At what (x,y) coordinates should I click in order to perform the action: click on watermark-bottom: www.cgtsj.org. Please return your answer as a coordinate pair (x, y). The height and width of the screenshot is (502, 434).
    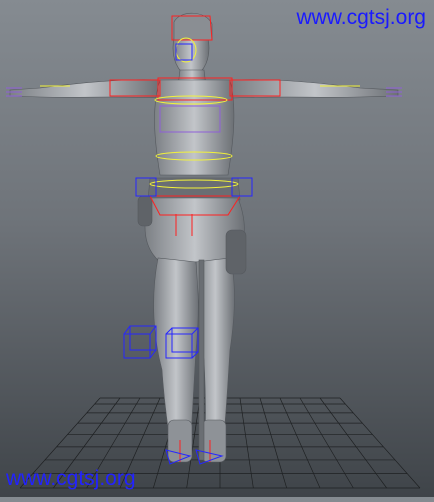
    Looking at the image, I should click on (71, 478).